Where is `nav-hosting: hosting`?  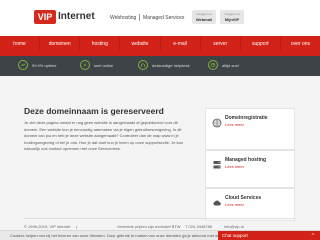
nav-hosting: hosting is located at coordinates (99, 44).